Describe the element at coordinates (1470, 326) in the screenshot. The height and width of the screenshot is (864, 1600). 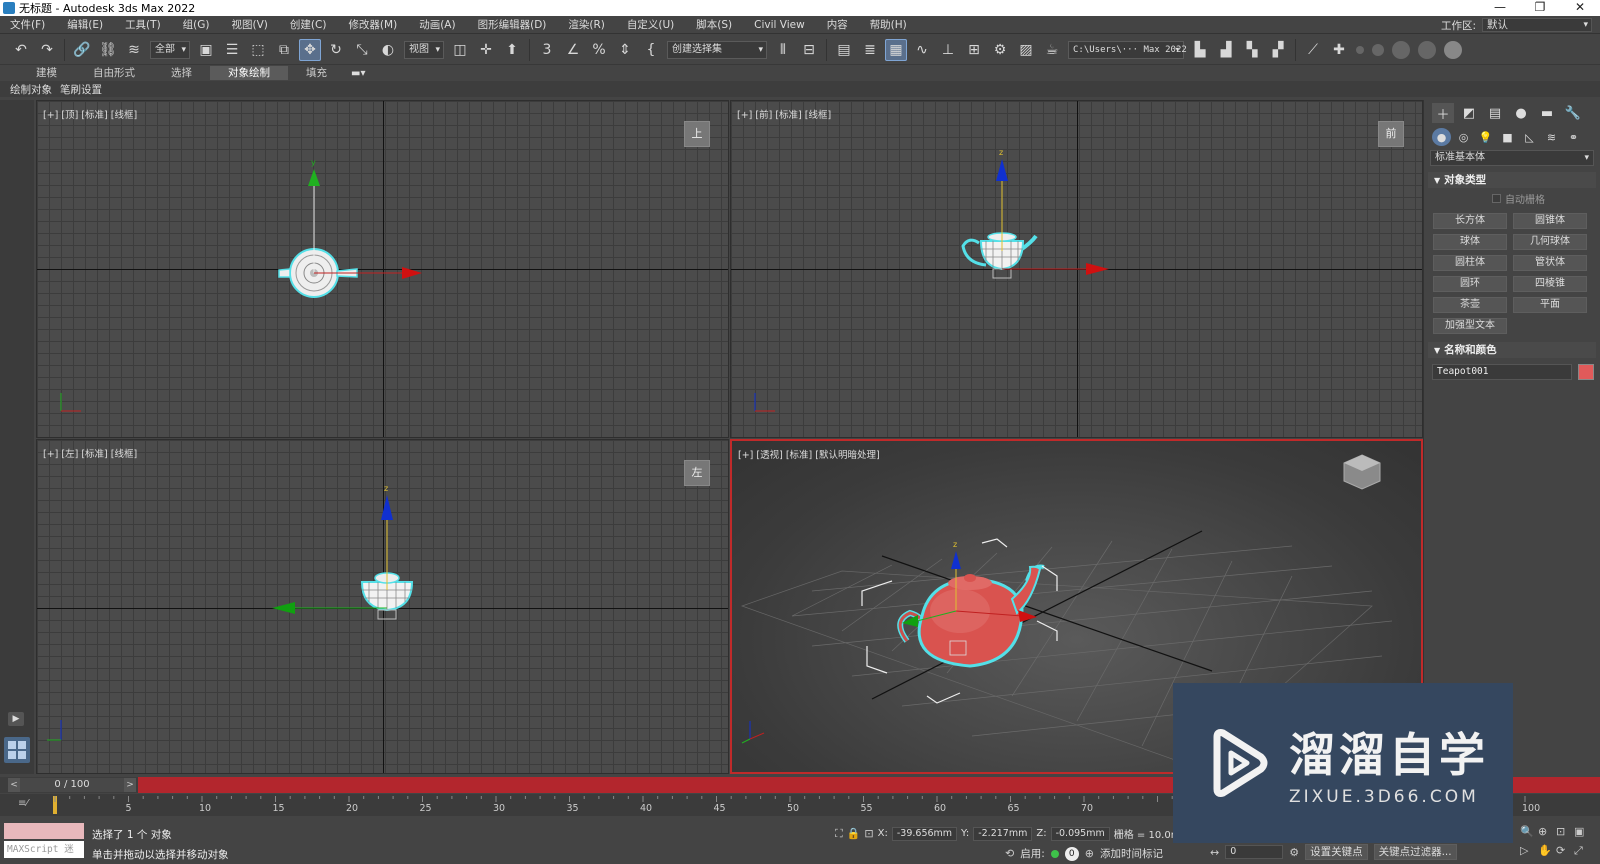
I see `text-plus-button: 加强型文本` at that location.